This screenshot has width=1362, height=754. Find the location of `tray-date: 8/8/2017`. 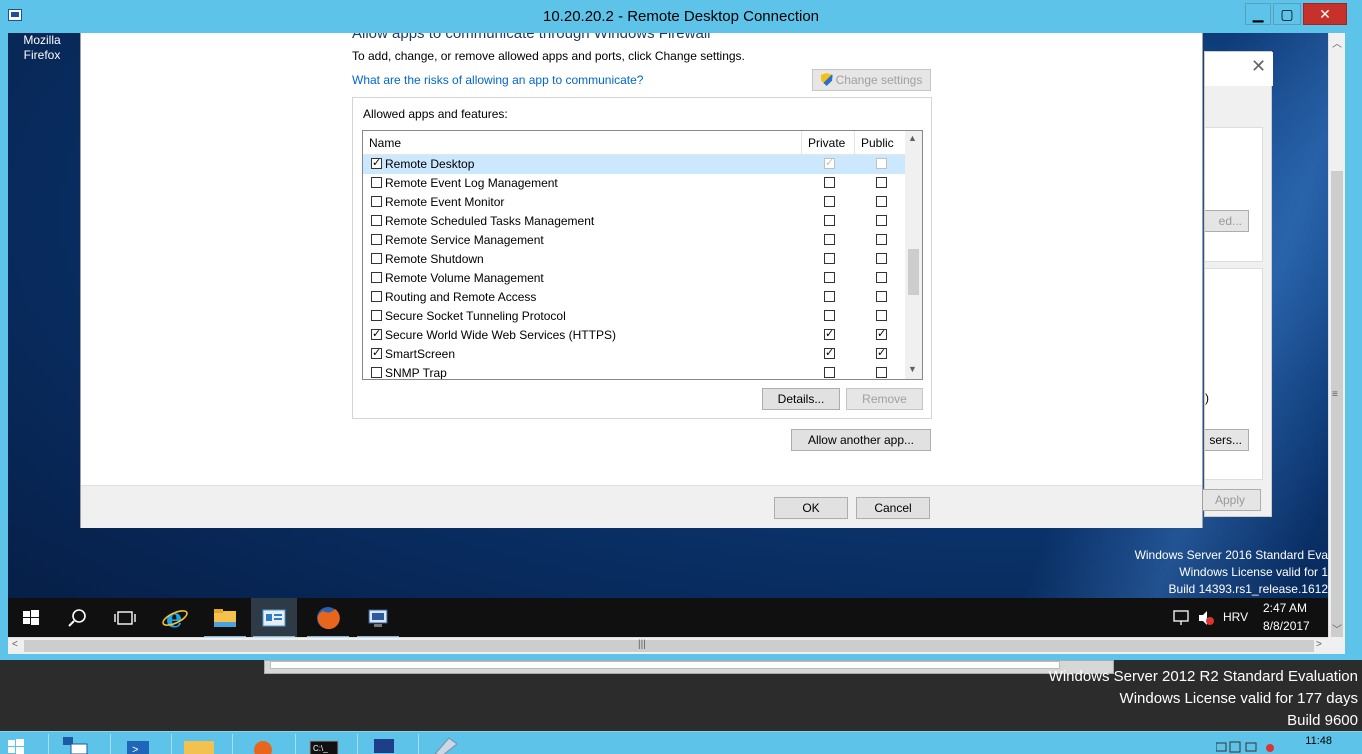

tray-date: 8/8/2017 is located at coordinates (1286, 626).